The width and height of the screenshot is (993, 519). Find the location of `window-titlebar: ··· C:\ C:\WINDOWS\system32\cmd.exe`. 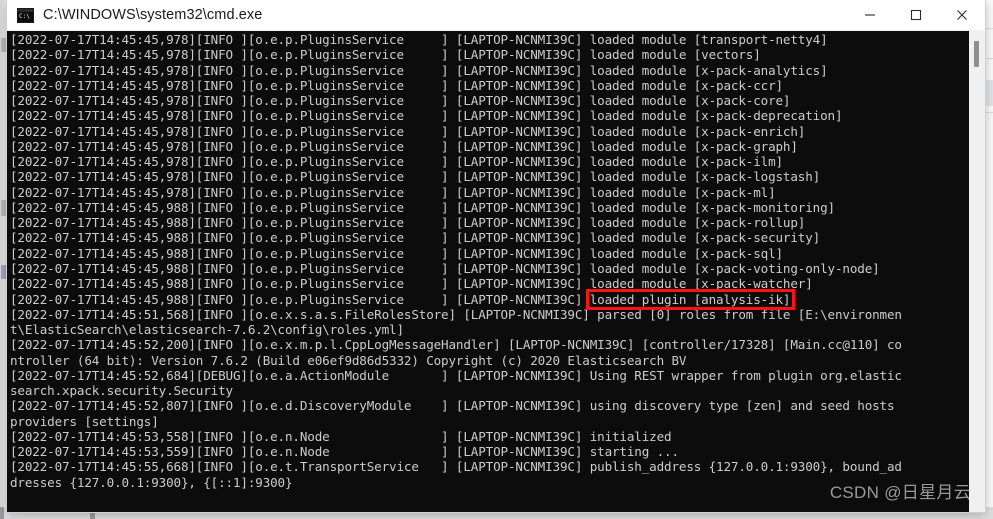

window-titlebar: ··· C:\ C:\WINDOWS\system32\cmd.exe is located at coordinates (496, 15).